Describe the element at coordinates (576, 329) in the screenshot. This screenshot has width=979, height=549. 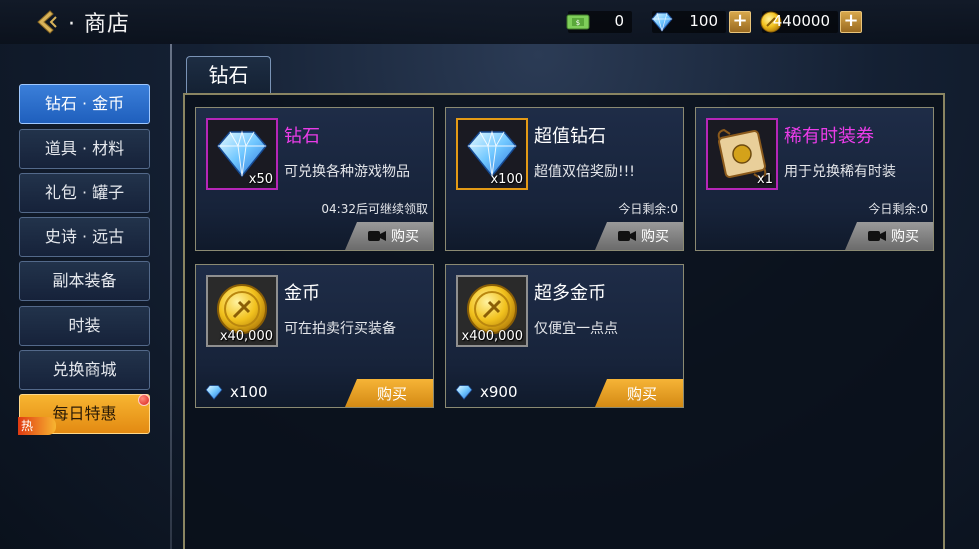
I see `item-description: 仅便宜一点点` at that location.